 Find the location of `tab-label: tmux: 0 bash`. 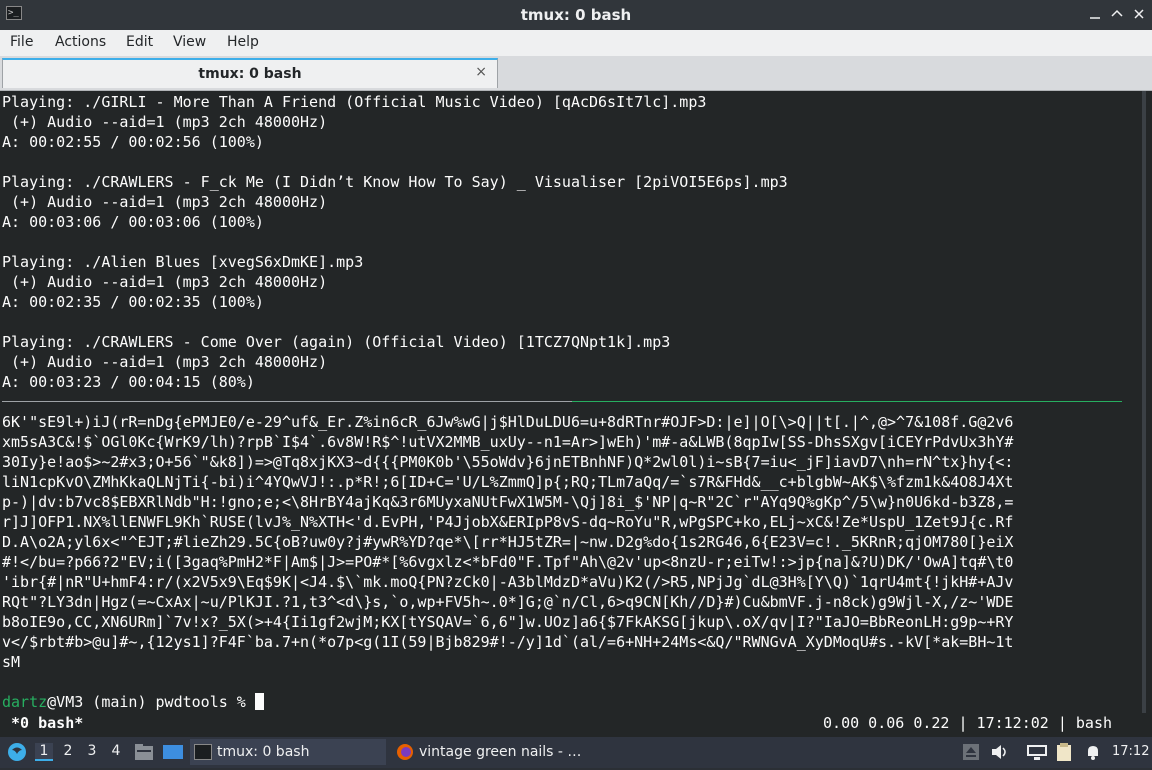

tab-label: tmux: 0 bash is located at coordinates (250, 74).